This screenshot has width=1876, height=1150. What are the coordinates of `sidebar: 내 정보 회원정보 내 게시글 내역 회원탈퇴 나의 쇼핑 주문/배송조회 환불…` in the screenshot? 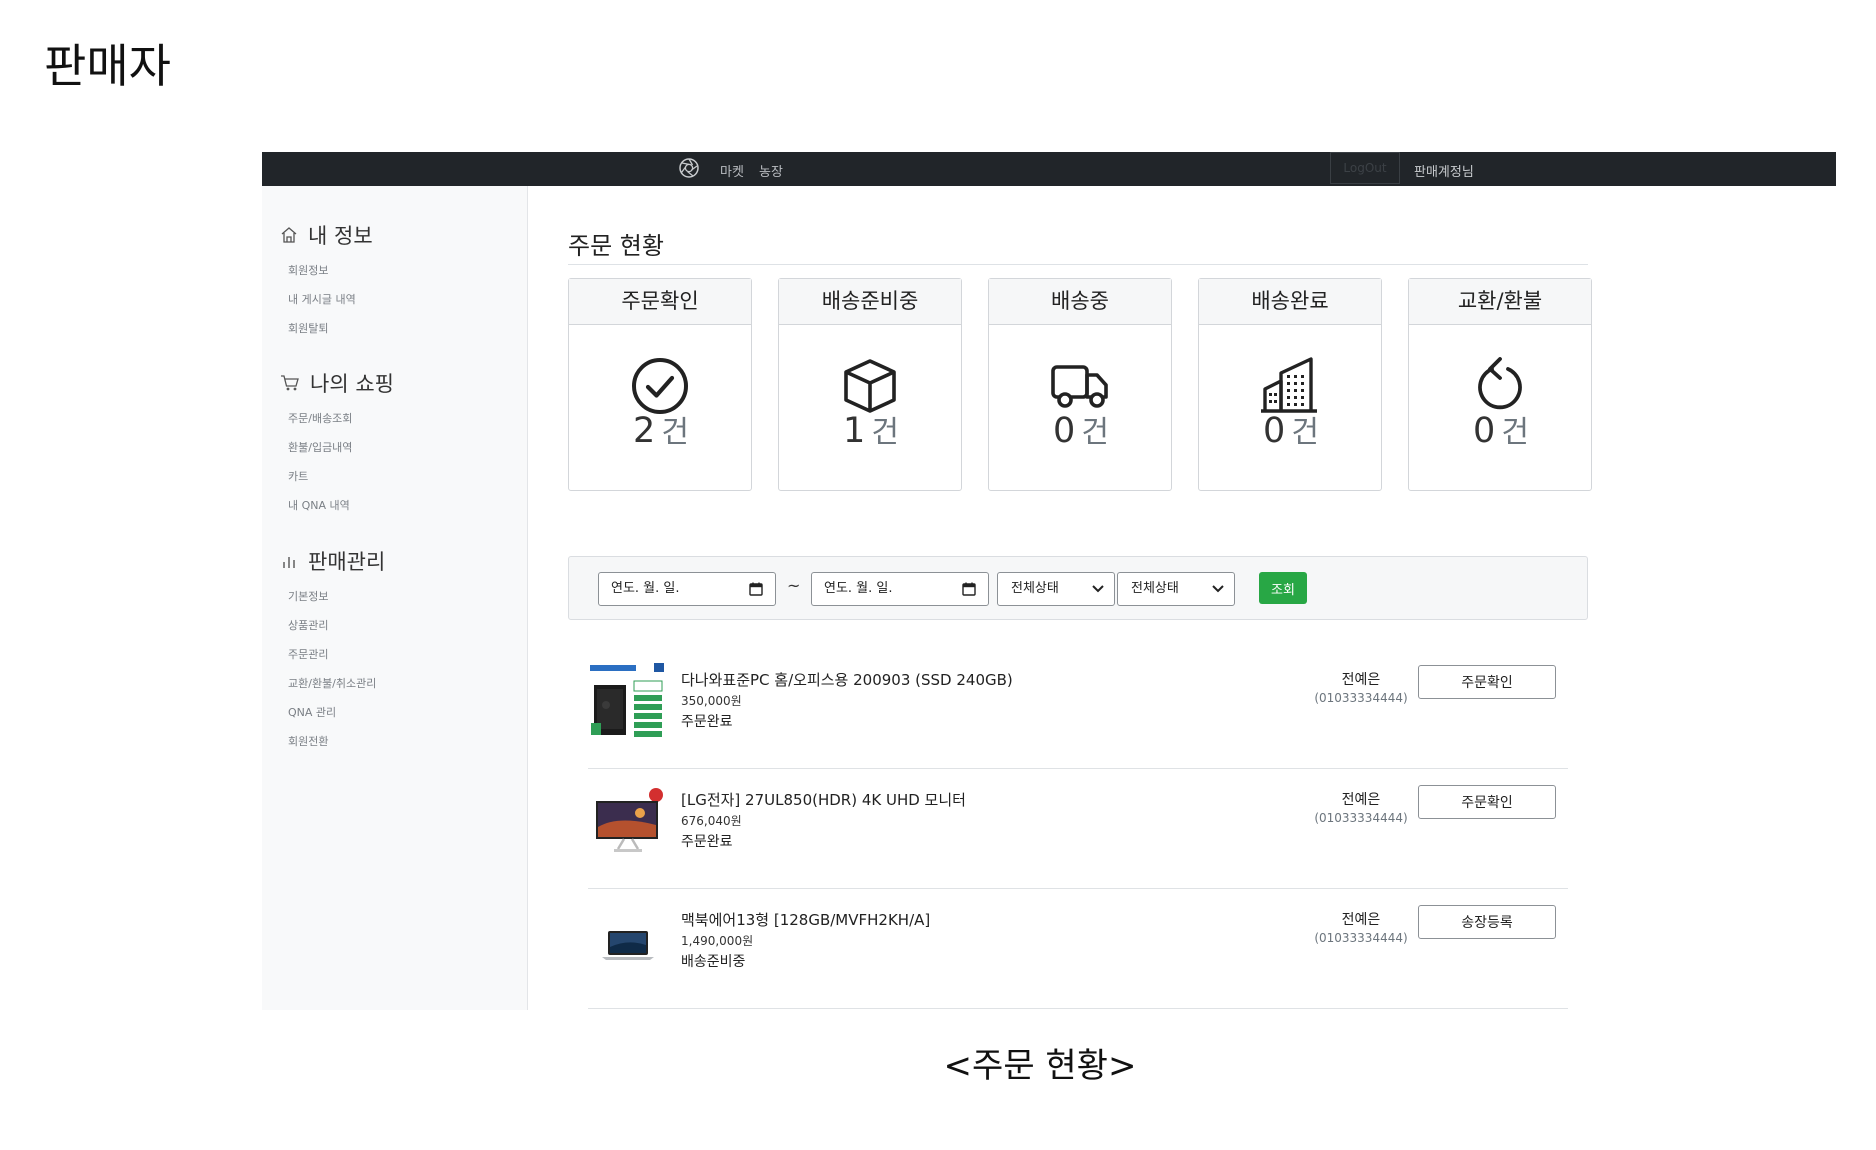 It's located at (395, 598).